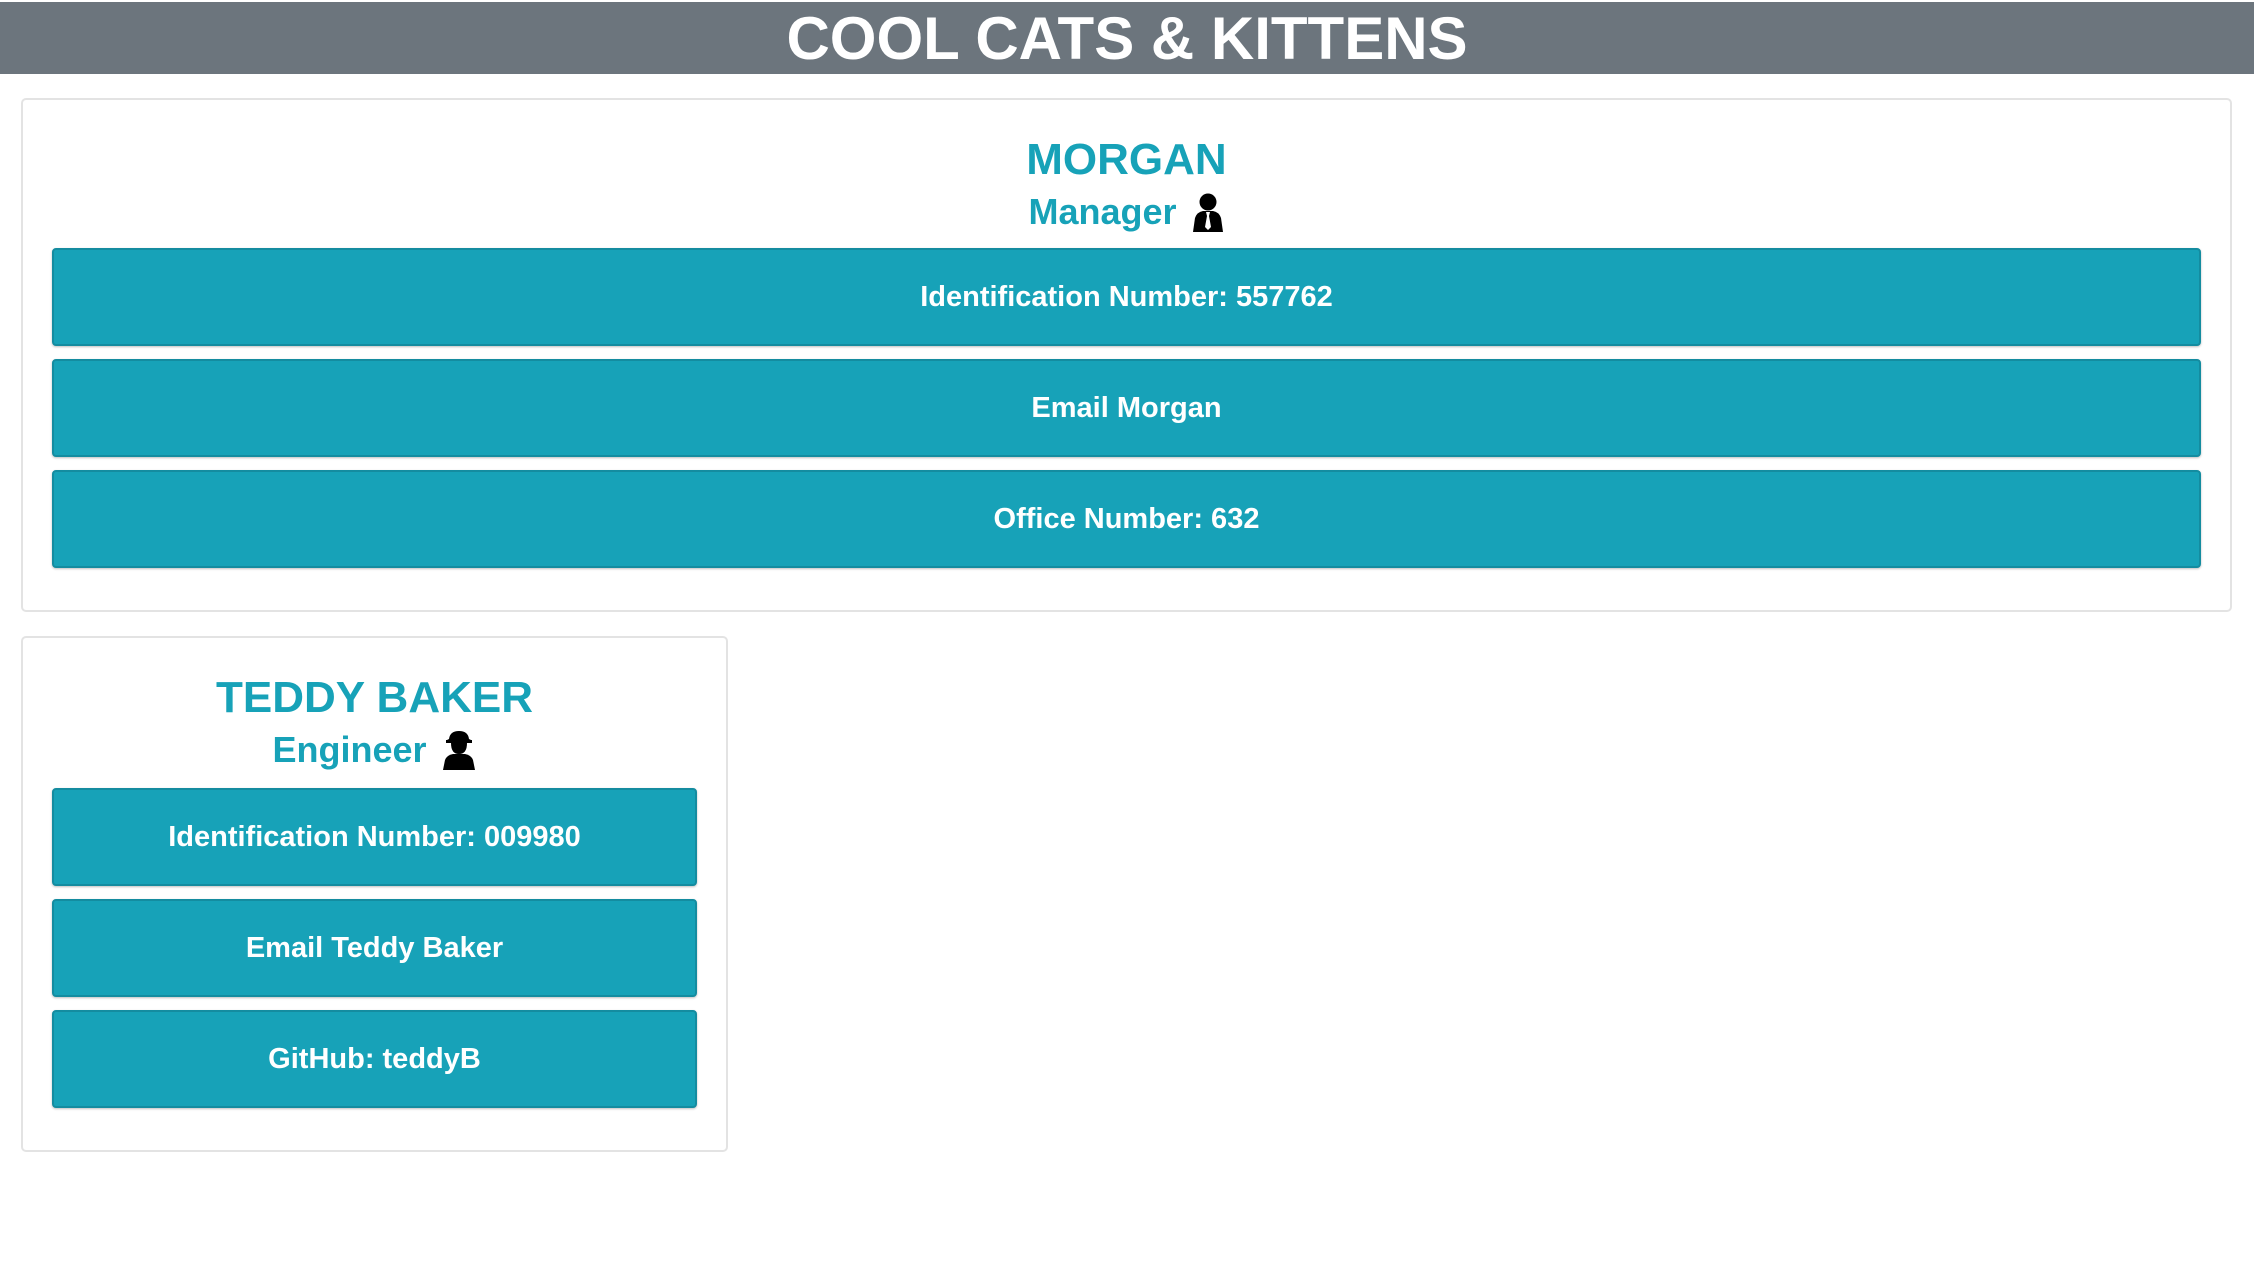  What do you see at coordinates (1102, 211) in the screenshot?
I see `employee-role-label: Manager` at bounding box center [1102, 211].